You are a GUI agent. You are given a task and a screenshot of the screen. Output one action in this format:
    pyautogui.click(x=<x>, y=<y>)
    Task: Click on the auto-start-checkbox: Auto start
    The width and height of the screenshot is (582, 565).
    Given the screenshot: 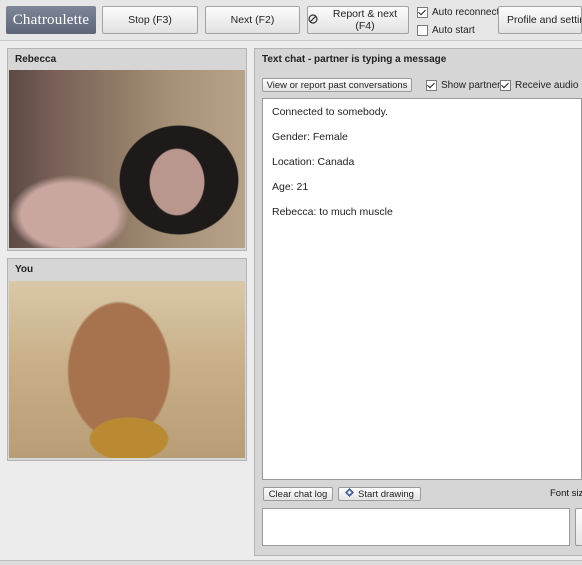 What is the action you would take?
    pyautogui.click(x=446, y=30)
    